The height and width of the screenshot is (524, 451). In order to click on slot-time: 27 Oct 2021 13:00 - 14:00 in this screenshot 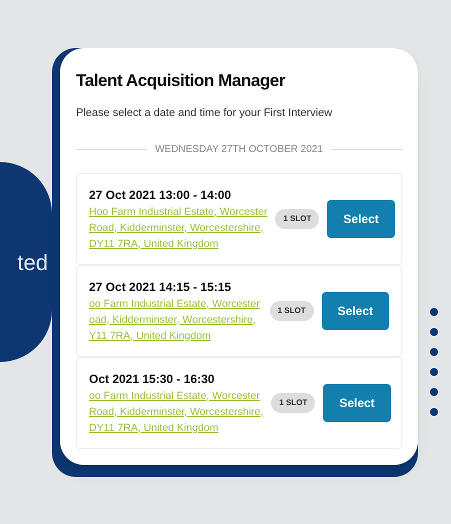, I will do `click(160, 195)`.